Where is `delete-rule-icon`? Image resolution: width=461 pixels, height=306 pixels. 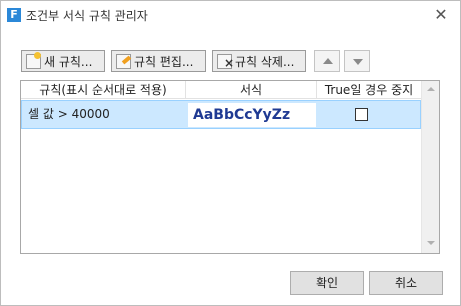
delete-rule-icon is located at coordinates (225, 61).